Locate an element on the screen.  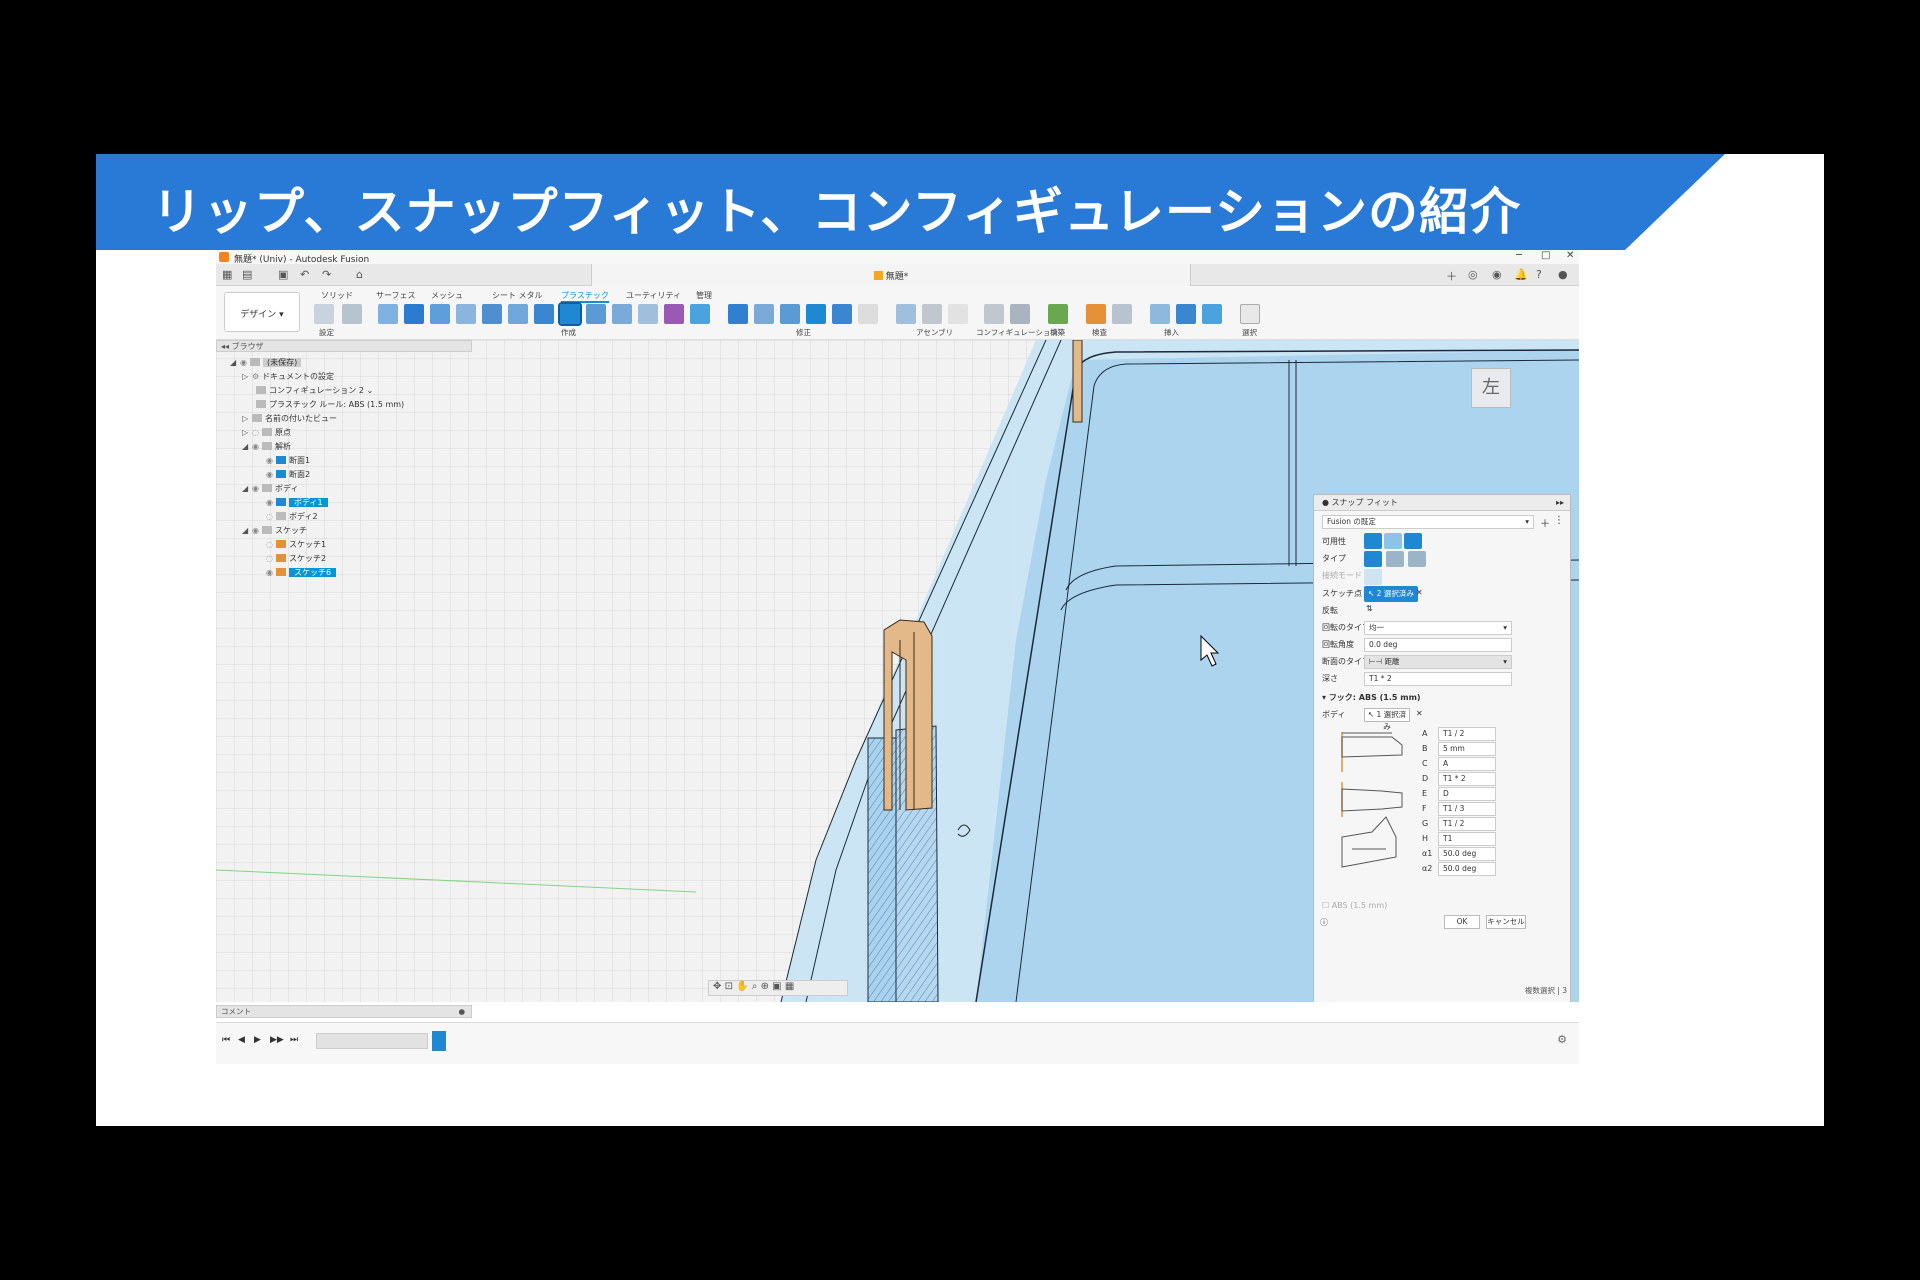
timeline-features is located at coordinates (372, 1041).